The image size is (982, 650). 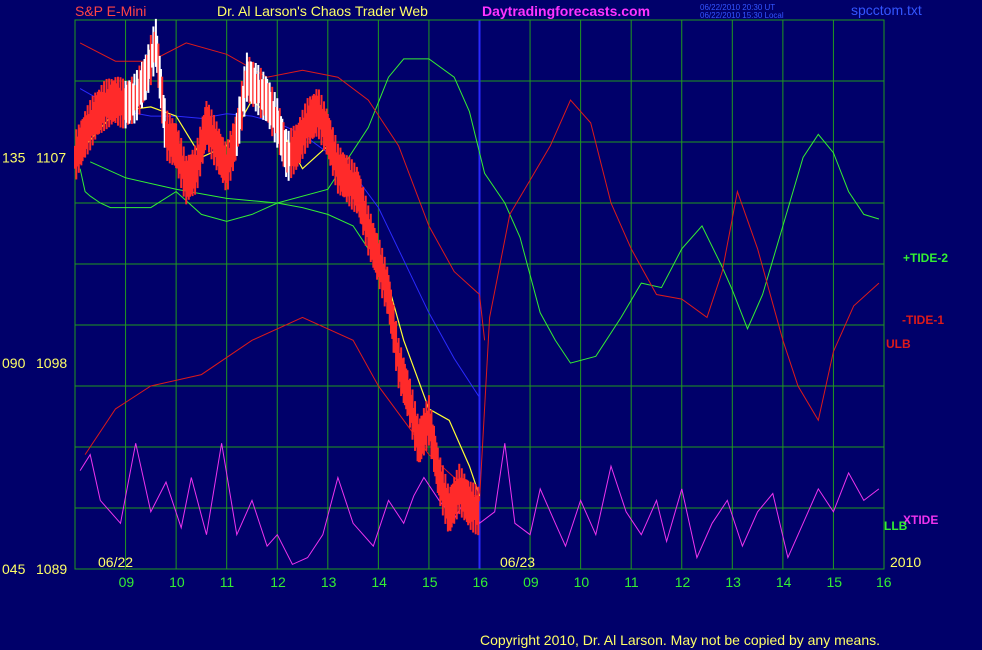 I want to click on y-tick-right: 1089, so click(x=51, y=569).